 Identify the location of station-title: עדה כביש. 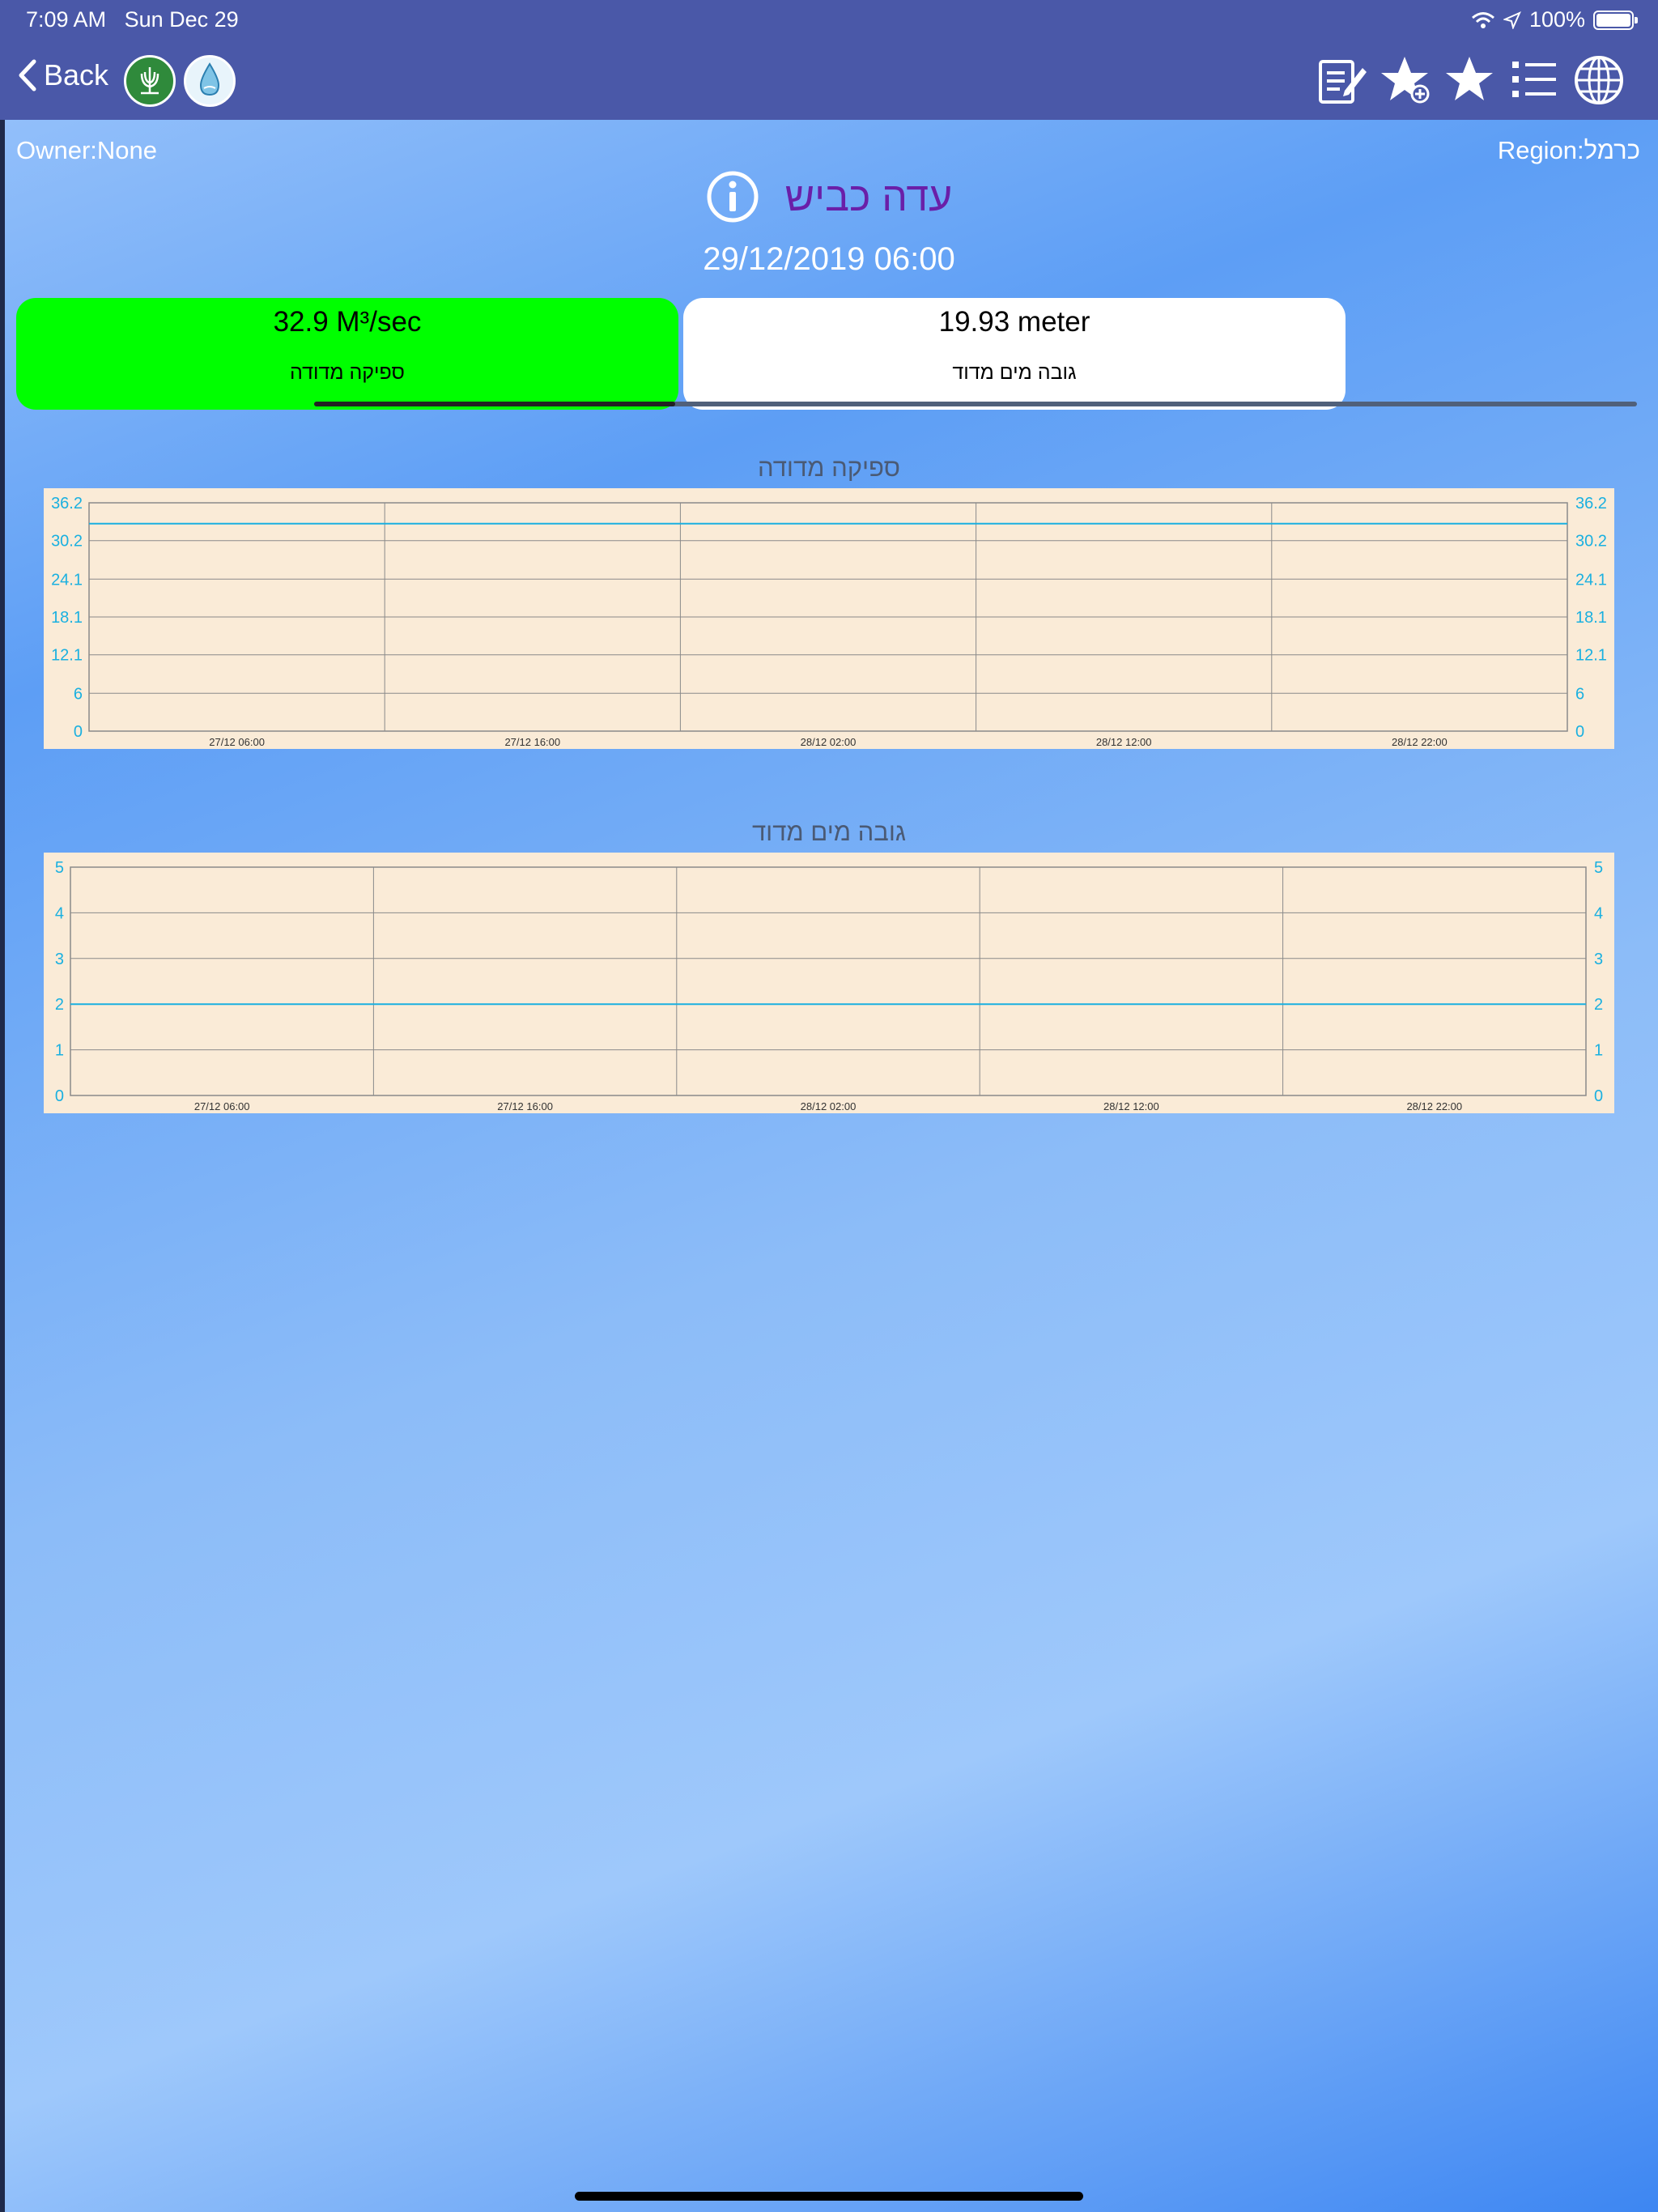
(829, 197).